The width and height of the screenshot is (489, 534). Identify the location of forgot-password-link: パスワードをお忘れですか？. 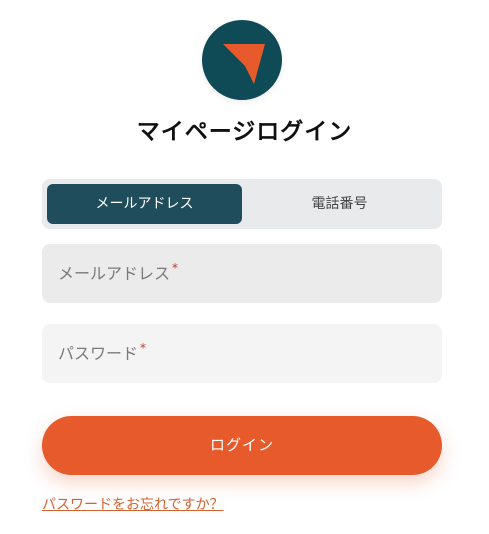
(133, 504).